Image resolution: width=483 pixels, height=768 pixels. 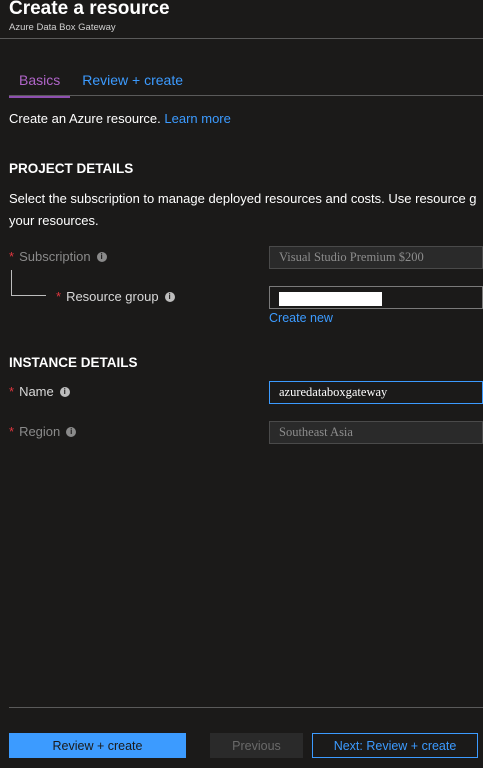 I want to click on header-divider, so click(x=241, y=38).